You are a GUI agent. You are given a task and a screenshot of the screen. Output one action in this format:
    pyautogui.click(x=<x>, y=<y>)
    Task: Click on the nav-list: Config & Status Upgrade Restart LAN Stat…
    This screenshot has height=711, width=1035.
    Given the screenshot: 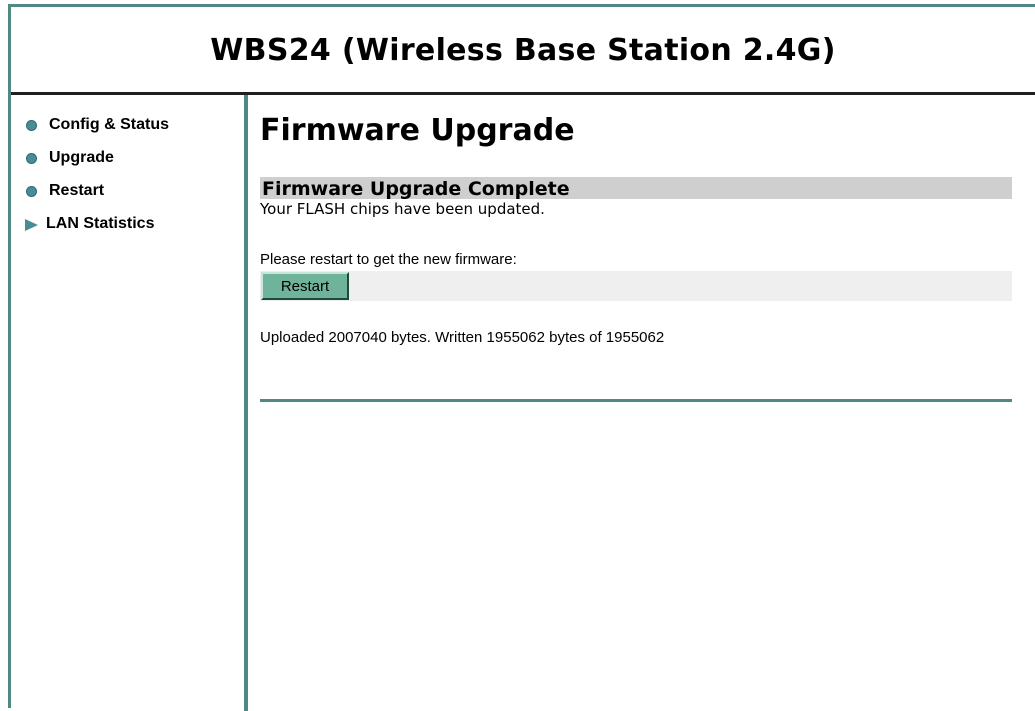 What is the action you would take?
    pyautogui.click(x=96, y=181)
    